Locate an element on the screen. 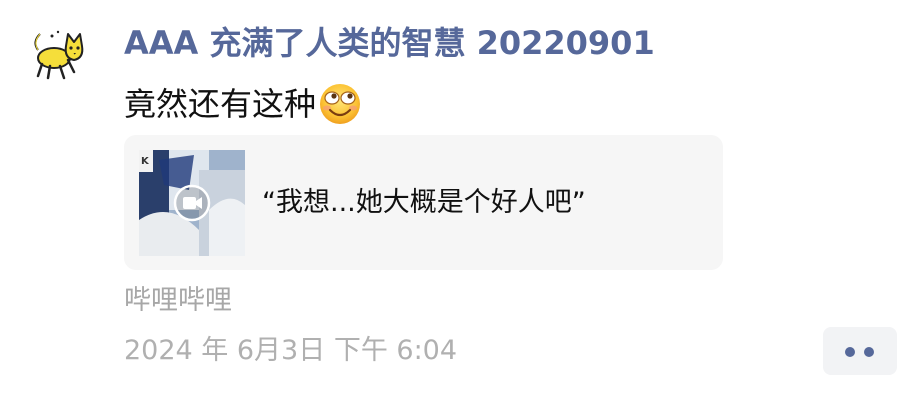 Image resolution: width=923 pixels, height=401 pixels. svg-text: K is located at coordinates (145, 161).